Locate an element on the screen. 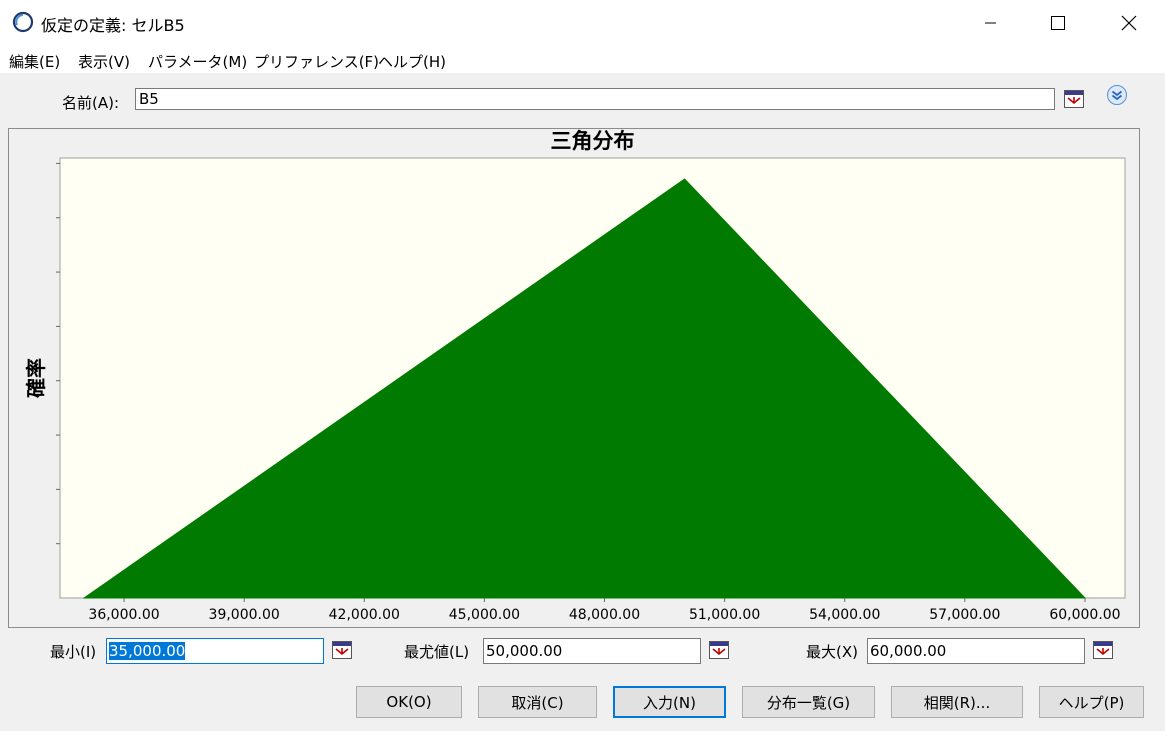 The height and width of the screenshot is (731, 1165). x-tick-label: 45,000.00 is located at coordinates (484, 615).